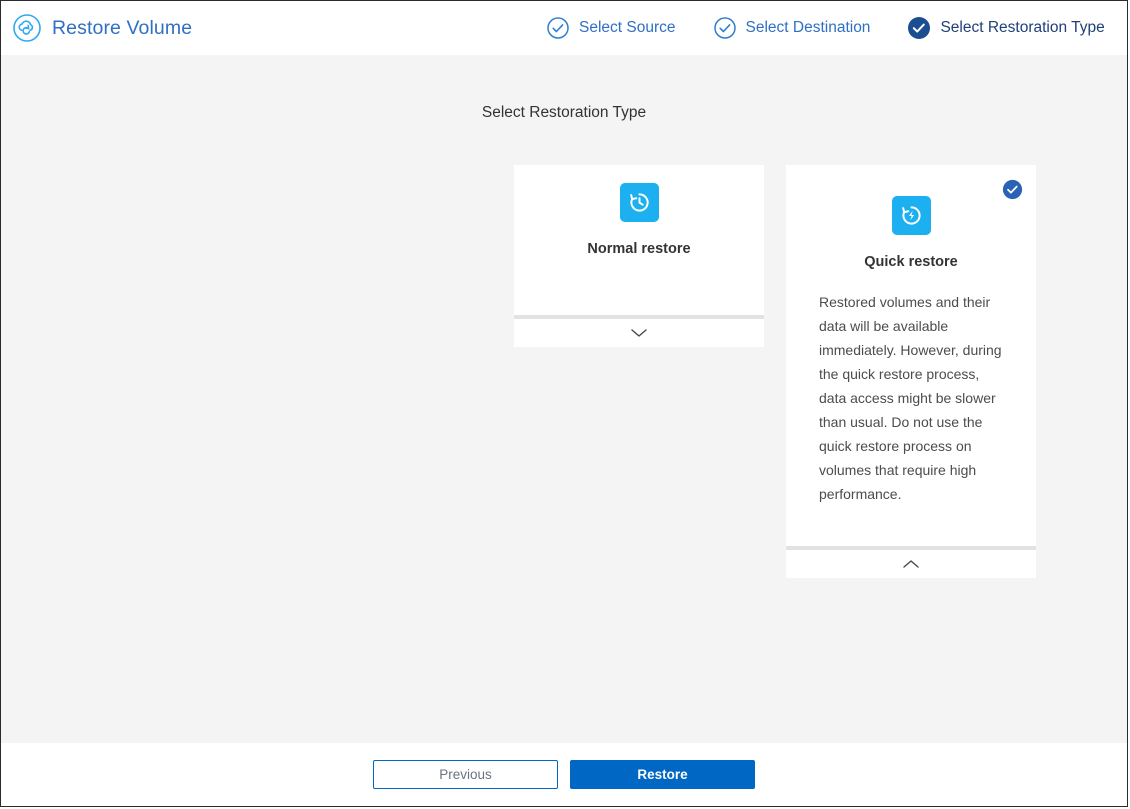 This screenshot has width=1130, height=809. Describe the element at coordinates (1022, 27) in the screenshot. I see `step-label: Select Restoration Type` at that location.